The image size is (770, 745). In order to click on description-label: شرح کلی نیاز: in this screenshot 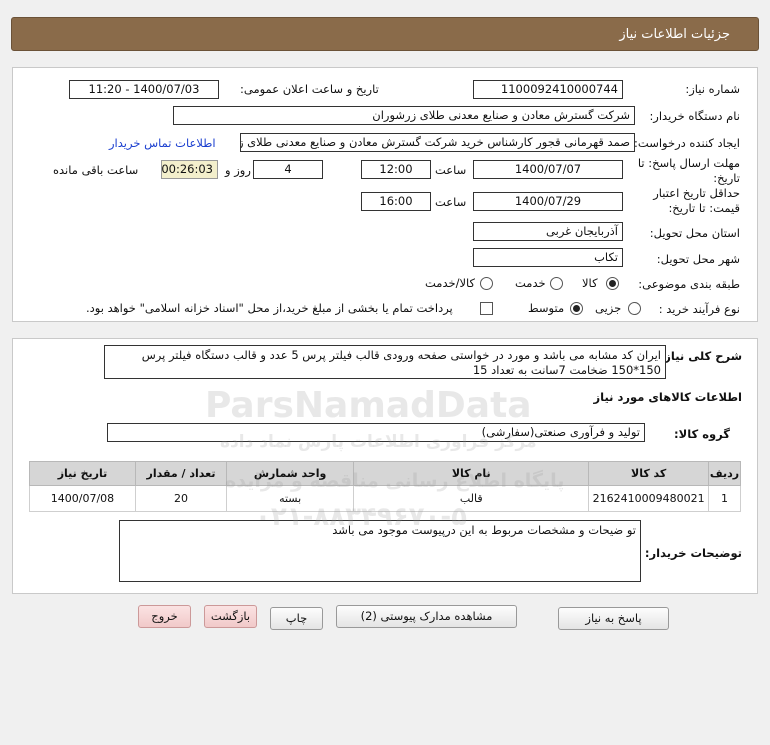, I will do `click(700, 356)`.